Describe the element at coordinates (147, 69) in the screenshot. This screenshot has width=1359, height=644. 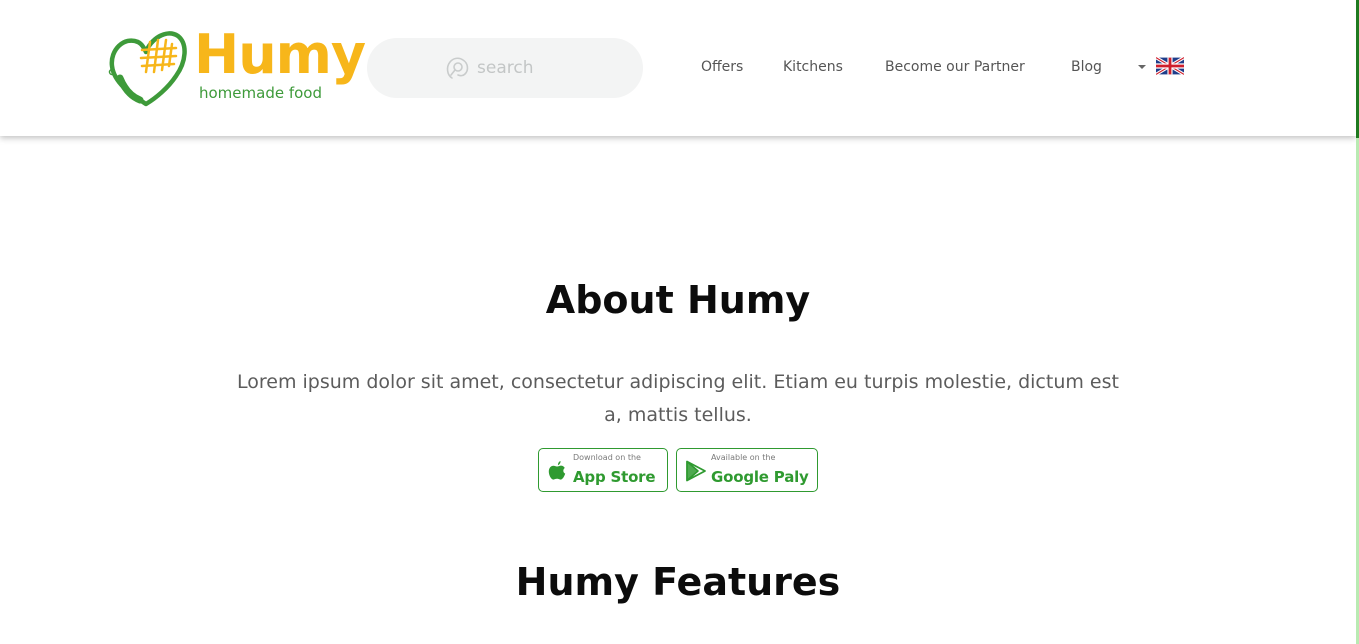
I see `chef-hat-heart-icon` at that location.